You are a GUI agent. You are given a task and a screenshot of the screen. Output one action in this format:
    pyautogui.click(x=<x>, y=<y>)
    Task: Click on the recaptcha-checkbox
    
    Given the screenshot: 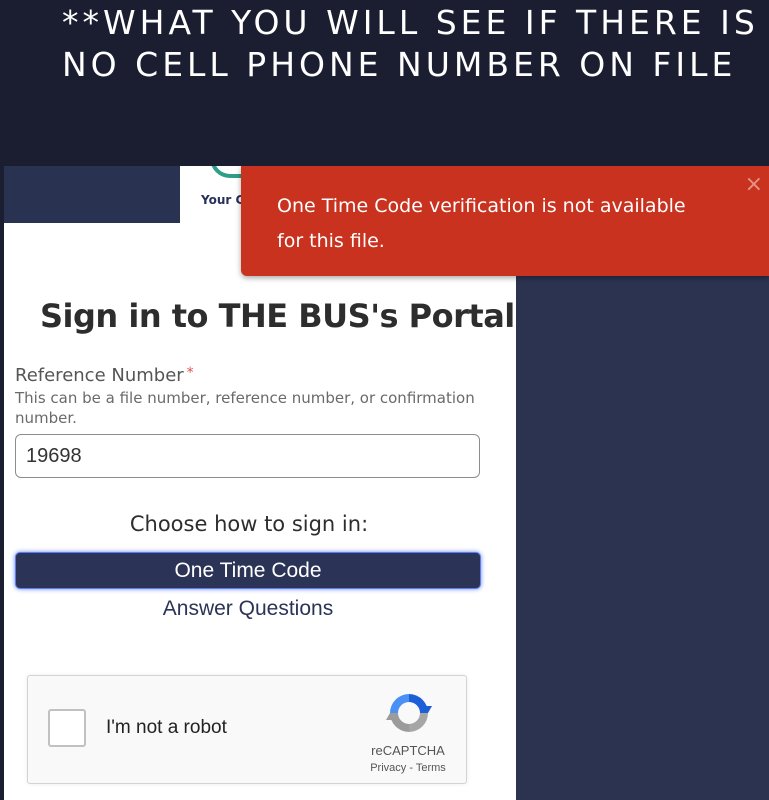 What is the action you would take?
    pyautogui.click(x=67, y=728)
    